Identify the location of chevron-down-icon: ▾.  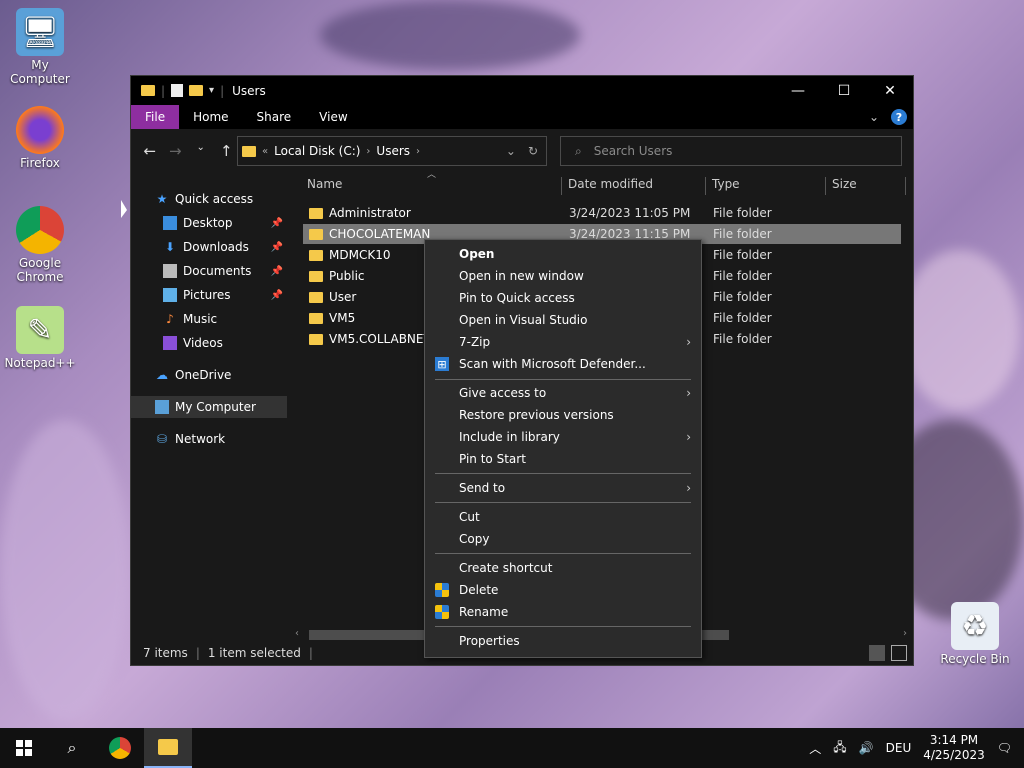
(211, 90).